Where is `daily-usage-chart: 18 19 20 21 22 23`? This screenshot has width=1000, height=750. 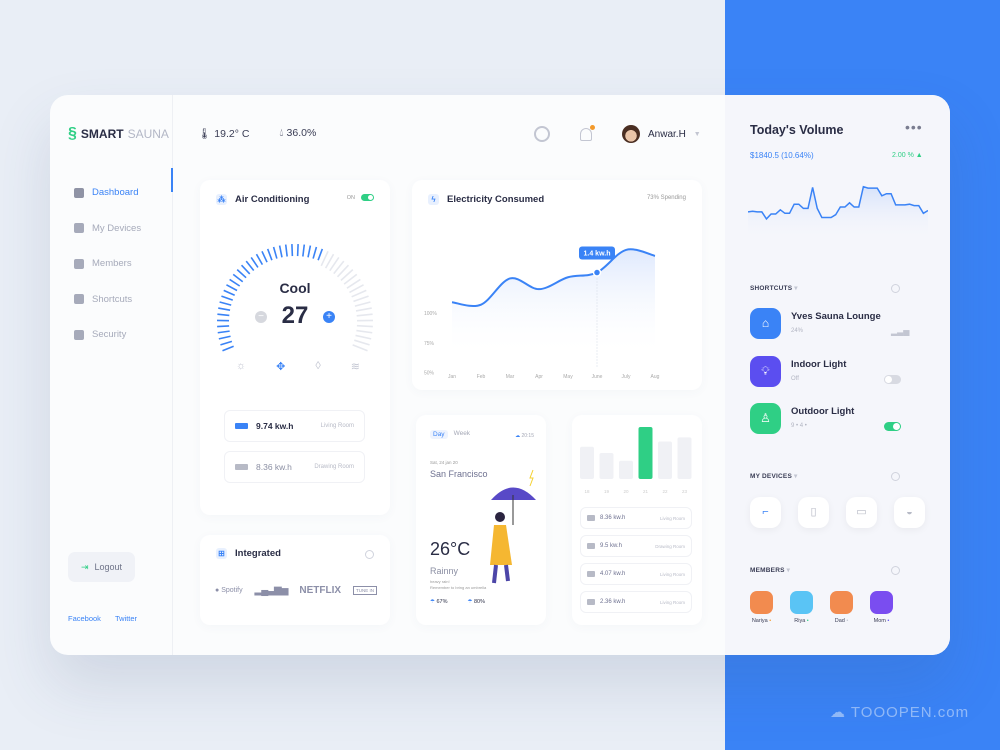 daily-usage-chart: 18 19 20 21 22 23 is located at coordinates (637, 457).